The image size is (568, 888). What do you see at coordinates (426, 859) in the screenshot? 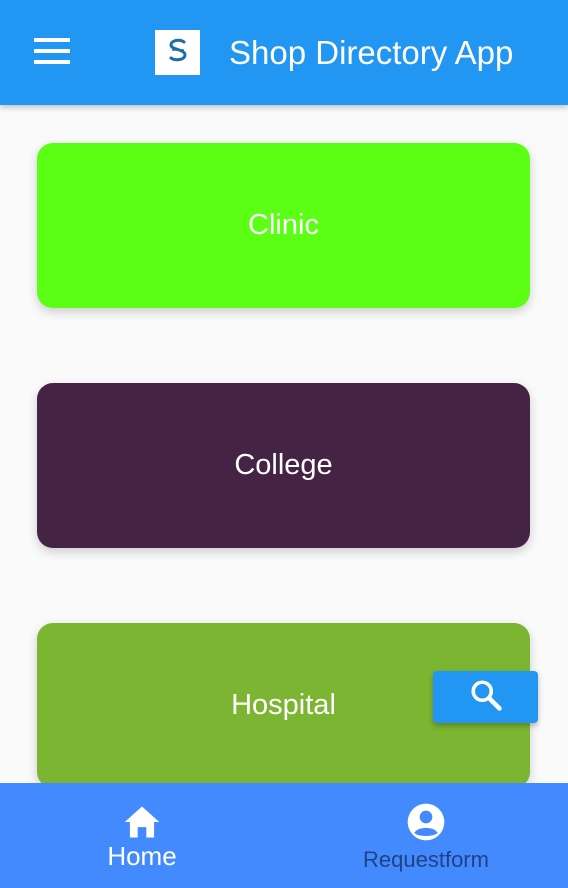
I see `nav-item-label: Requestform` at bounding box center [426, 859].